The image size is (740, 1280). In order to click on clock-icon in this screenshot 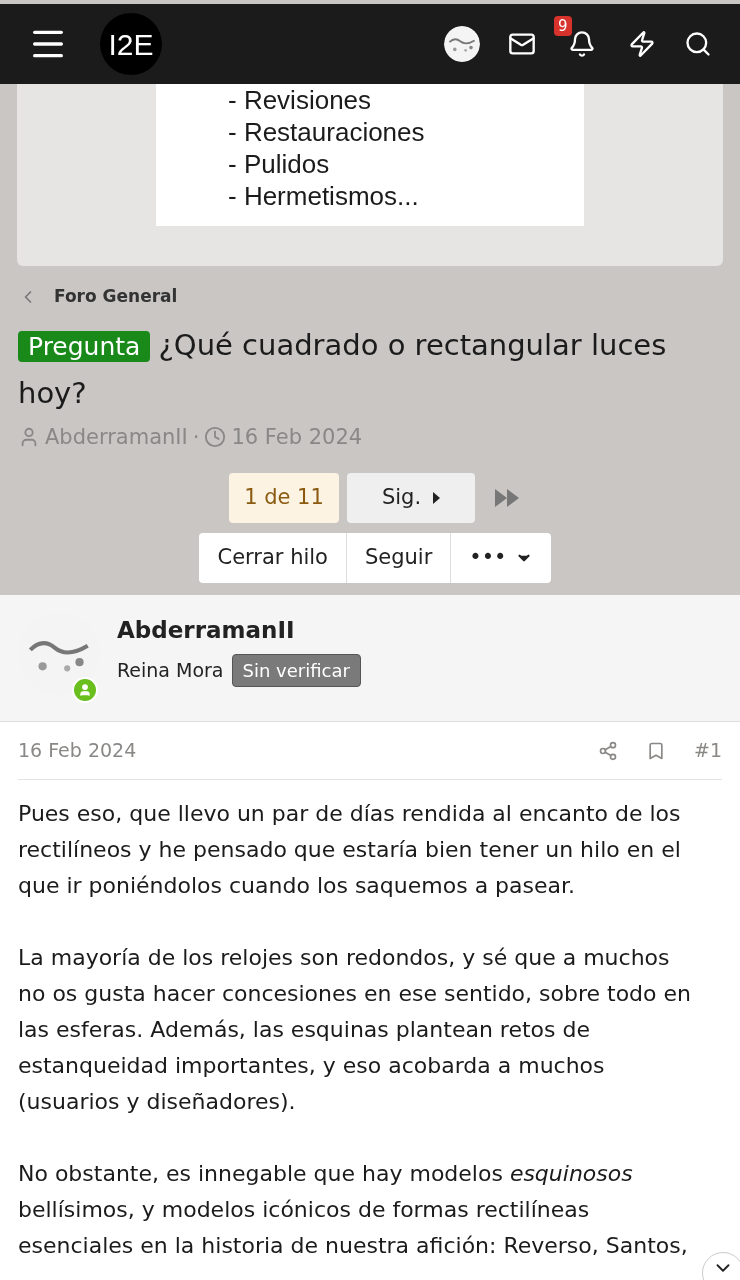, I will do `click(215, 437)`.